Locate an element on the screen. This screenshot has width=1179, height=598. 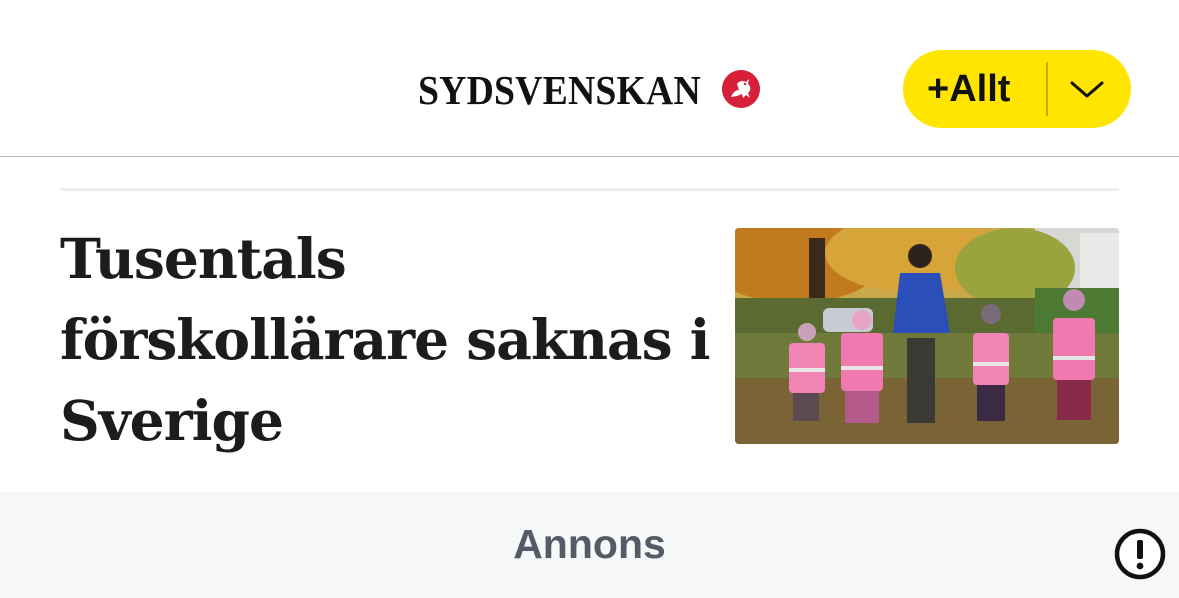
ad-label: Annons is located at coordinates (589, 544).